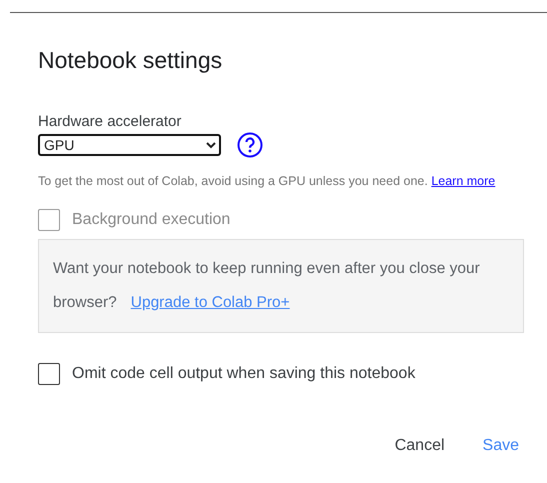  I want to click on checkbox-label: Omit code cell output when saving this notebook, so click(244, 374).